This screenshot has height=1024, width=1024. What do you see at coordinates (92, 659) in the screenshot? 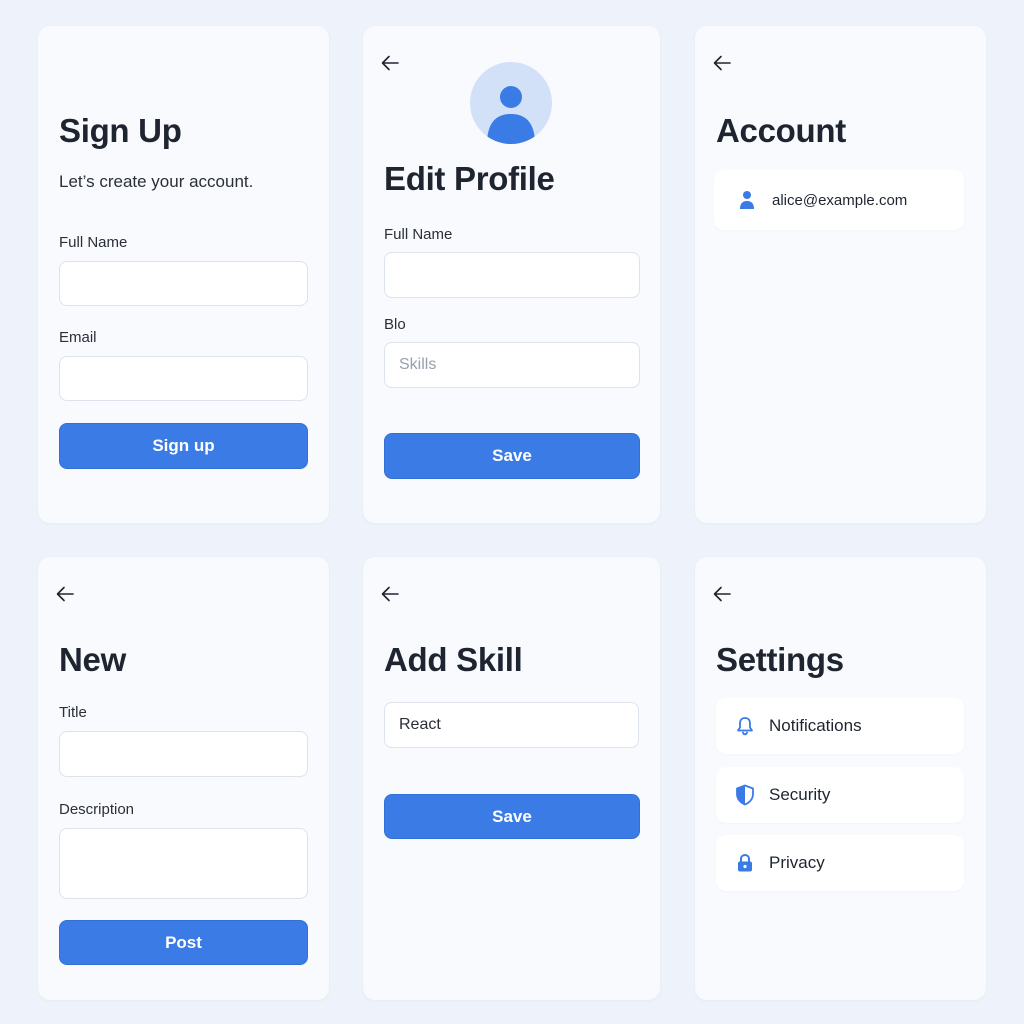
I see `new-post-title: New` at bounding box center [92, 659].